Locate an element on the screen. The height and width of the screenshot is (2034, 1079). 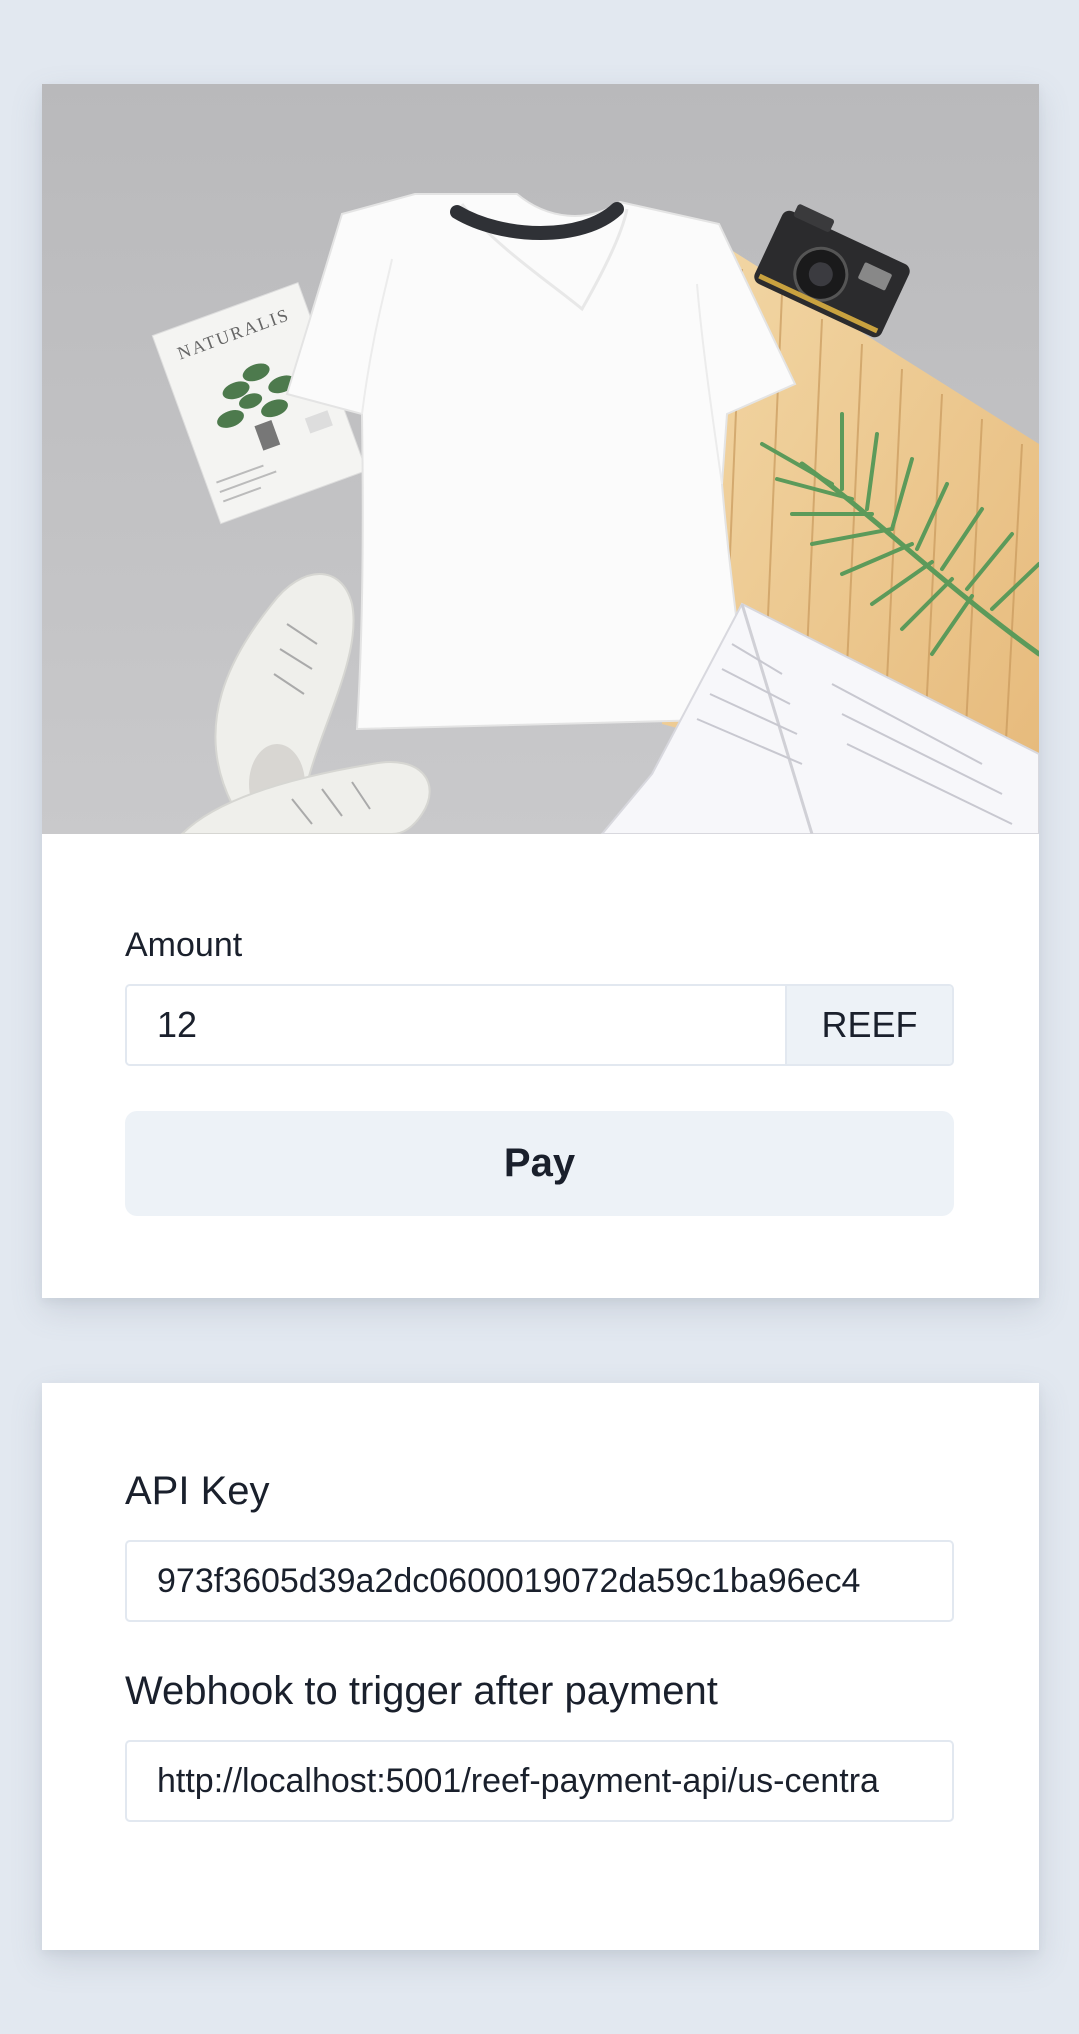
api-key-input is located at coordinates (539, 1581).